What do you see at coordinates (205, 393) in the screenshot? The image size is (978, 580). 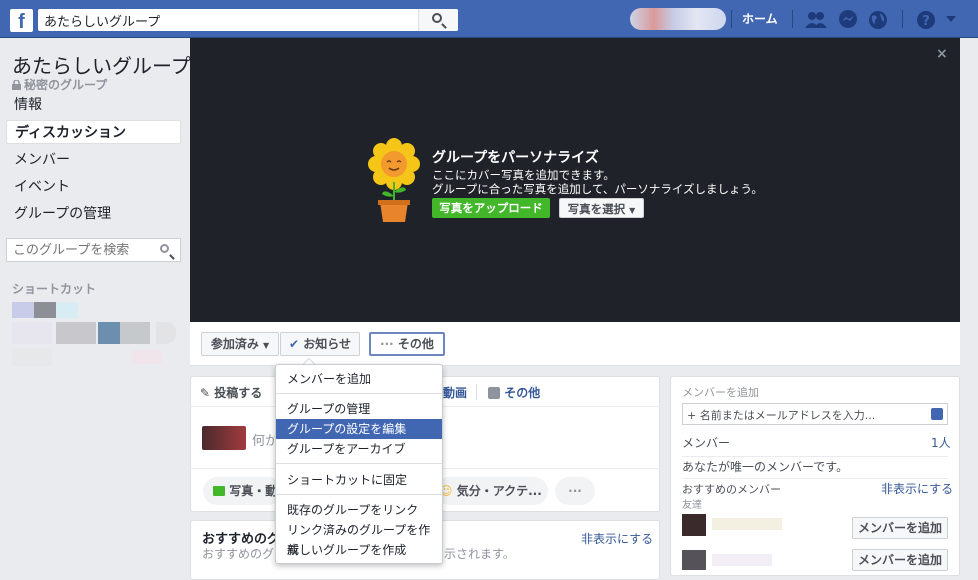 I see `pencil-icon: ✎` at bounding box center [205, 393].